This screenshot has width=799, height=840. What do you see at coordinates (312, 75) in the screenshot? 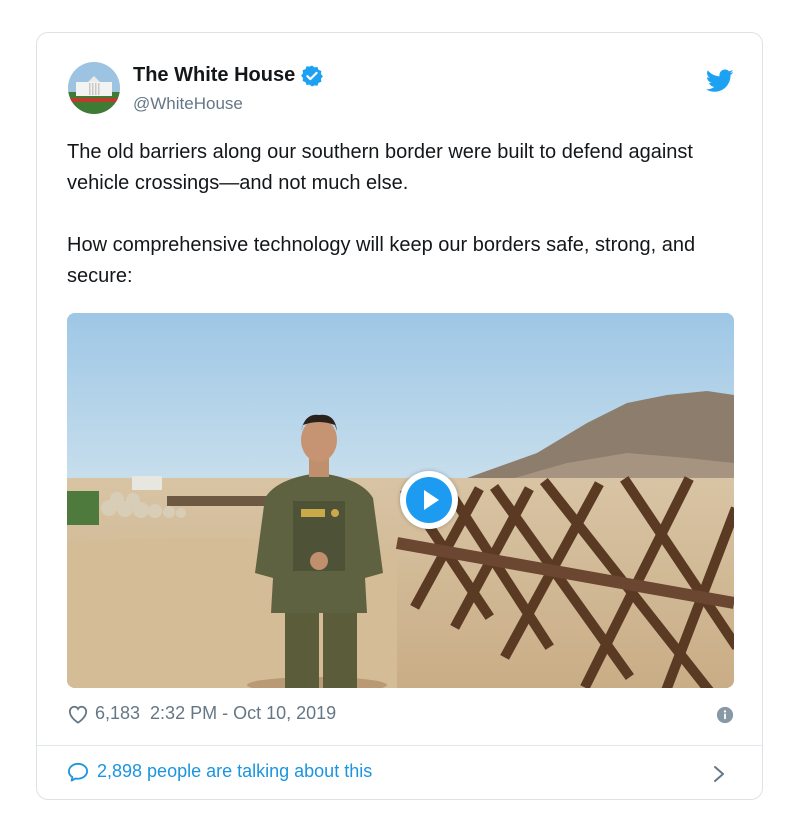
I see `verified-badge-icon` at bounding box center [312, 75].